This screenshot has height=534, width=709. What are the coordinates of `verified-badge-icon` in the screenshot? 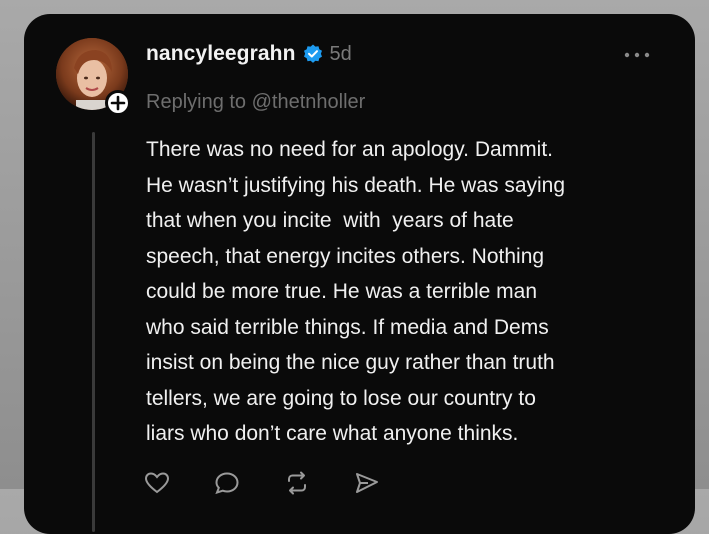 It's located at (313, 54).